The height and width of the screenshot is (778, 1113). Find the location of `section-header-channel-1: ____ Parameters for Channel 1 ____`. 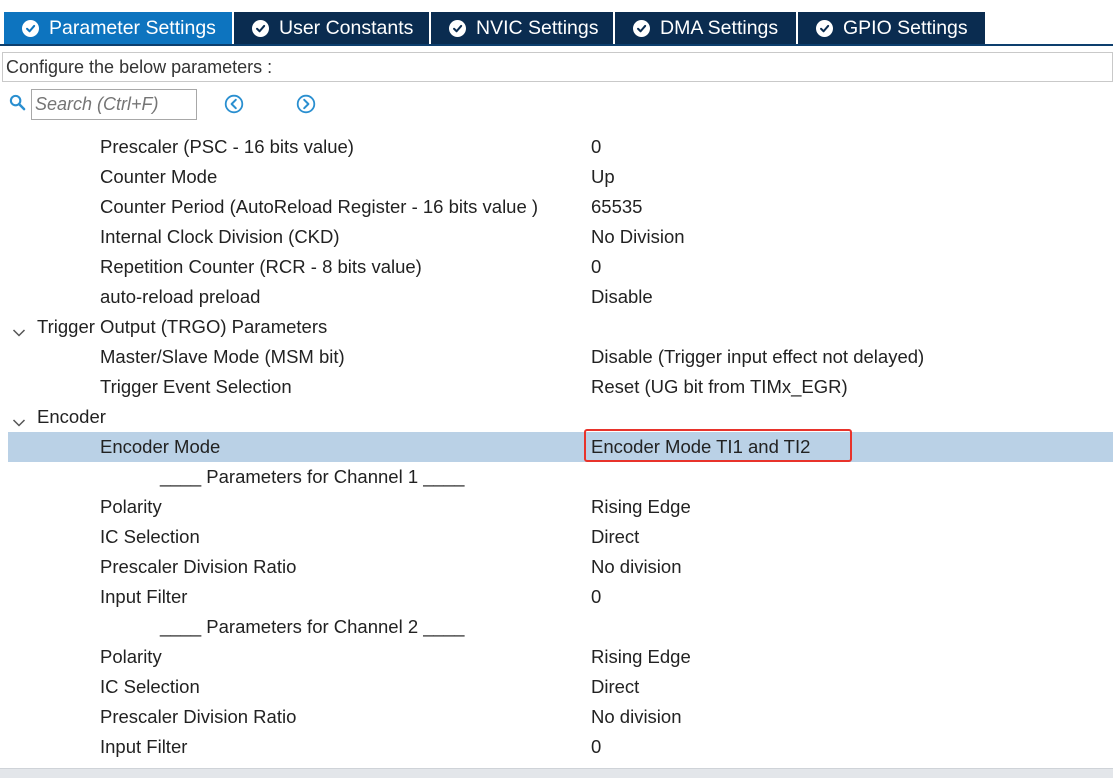

section-header-channel-1: ____ Parameters for Channel 1 ____ is located at coordinates (560, 477).